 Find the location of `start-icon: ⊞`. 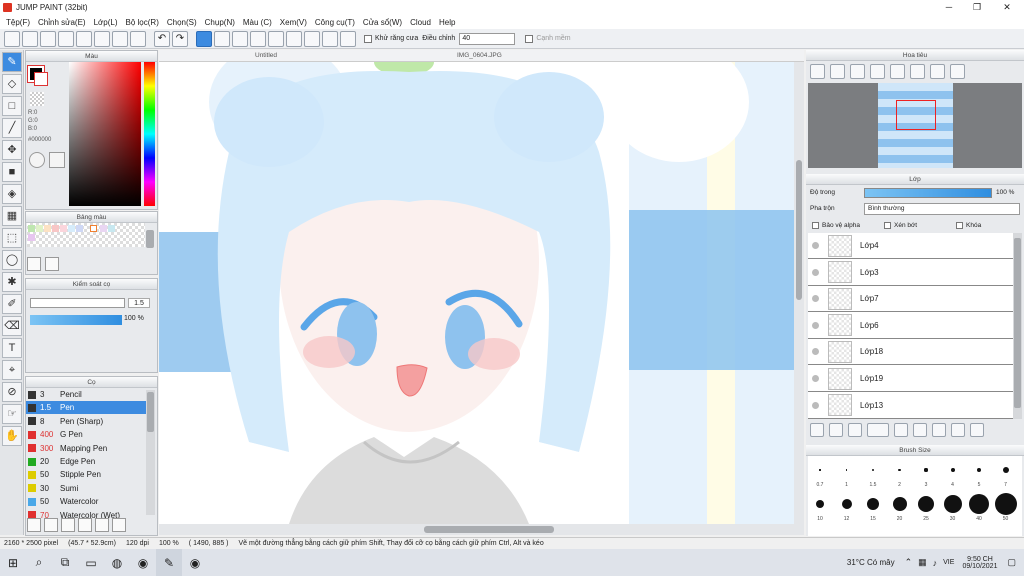

start-icon: ⊞ is located at coordinates (13, 562).